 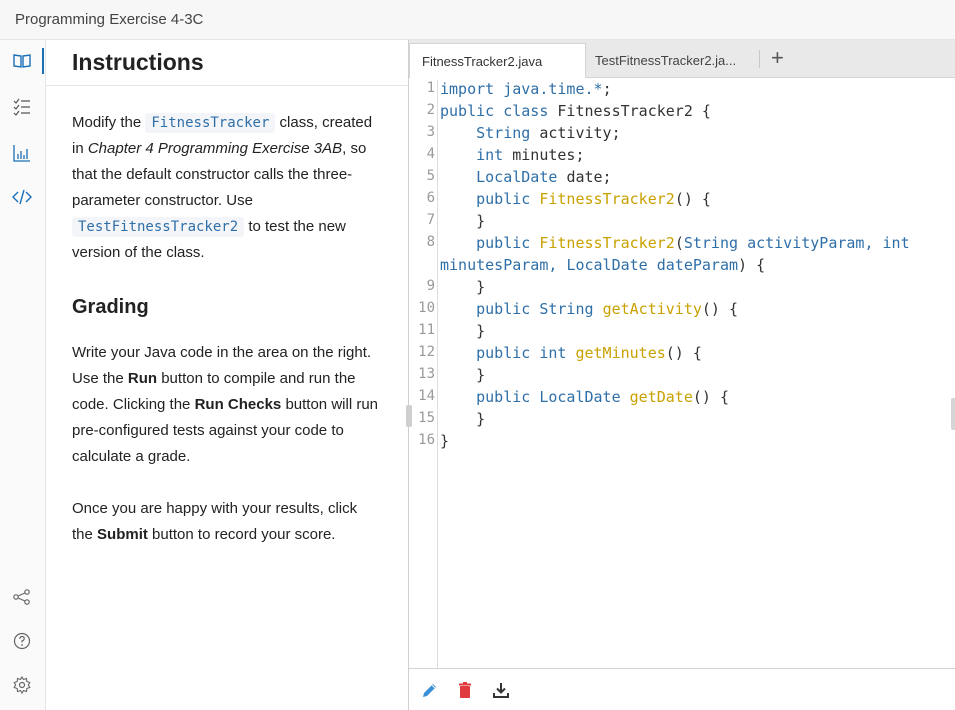 What do you see at coordinates (22, 61) in the screenshot?
I see `book-icon` at bounding box center [22, 61].